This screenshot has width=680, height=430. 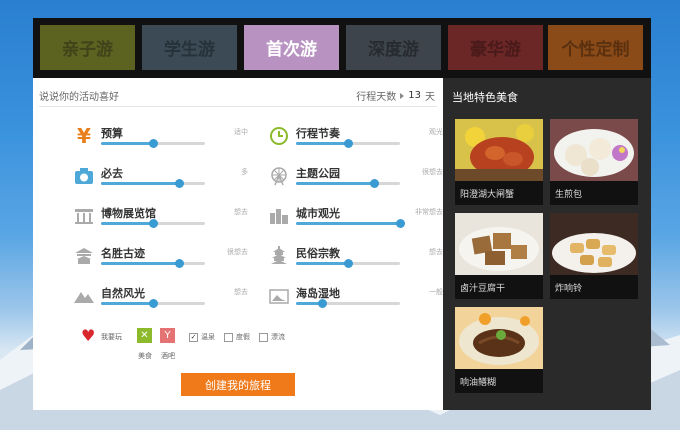 I want to click on food-card: 生煎包, so click(x=594, y=162).